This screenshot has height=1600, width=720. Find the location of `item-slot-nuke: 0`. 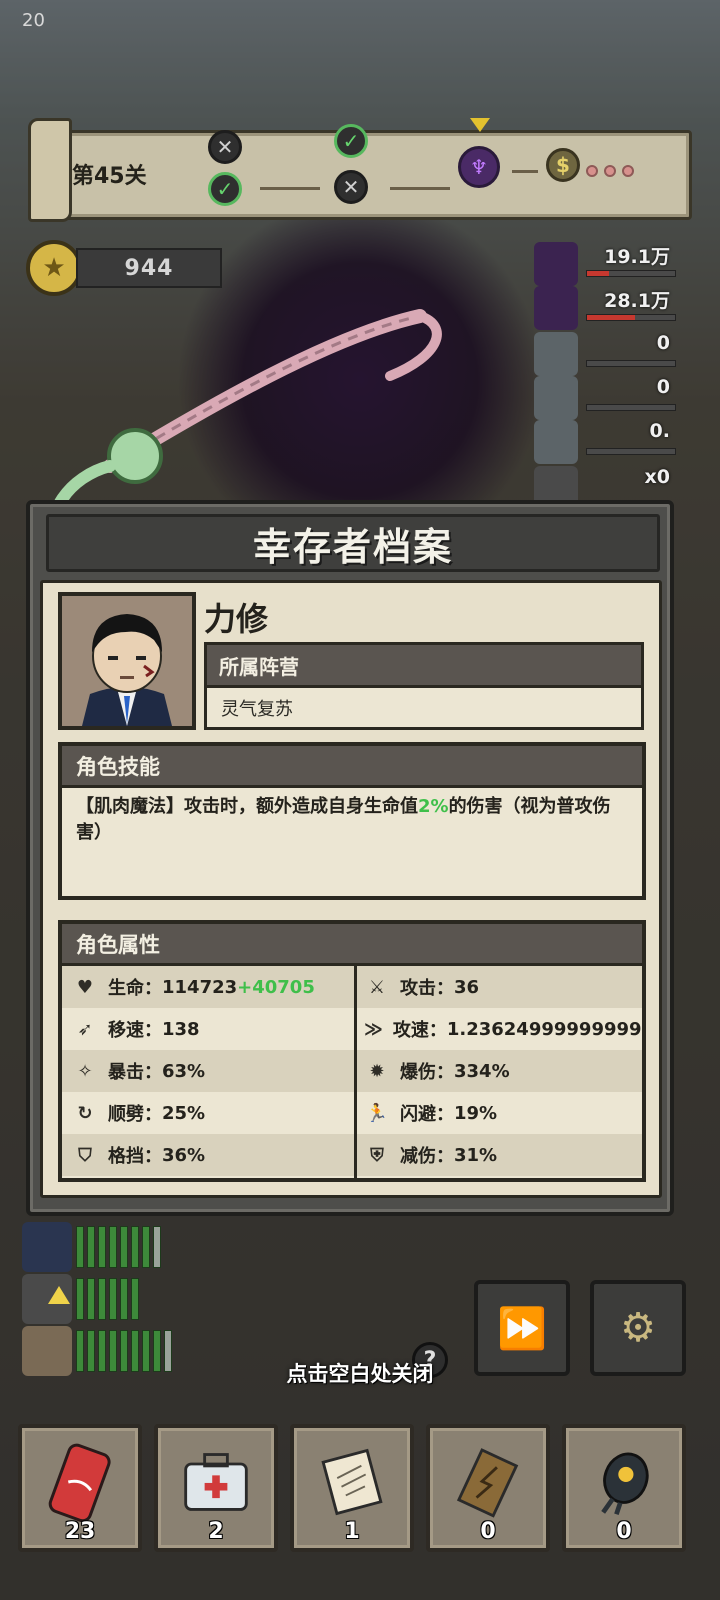

item-slot-nuke: 0 is located at coordinates (624, 1488).